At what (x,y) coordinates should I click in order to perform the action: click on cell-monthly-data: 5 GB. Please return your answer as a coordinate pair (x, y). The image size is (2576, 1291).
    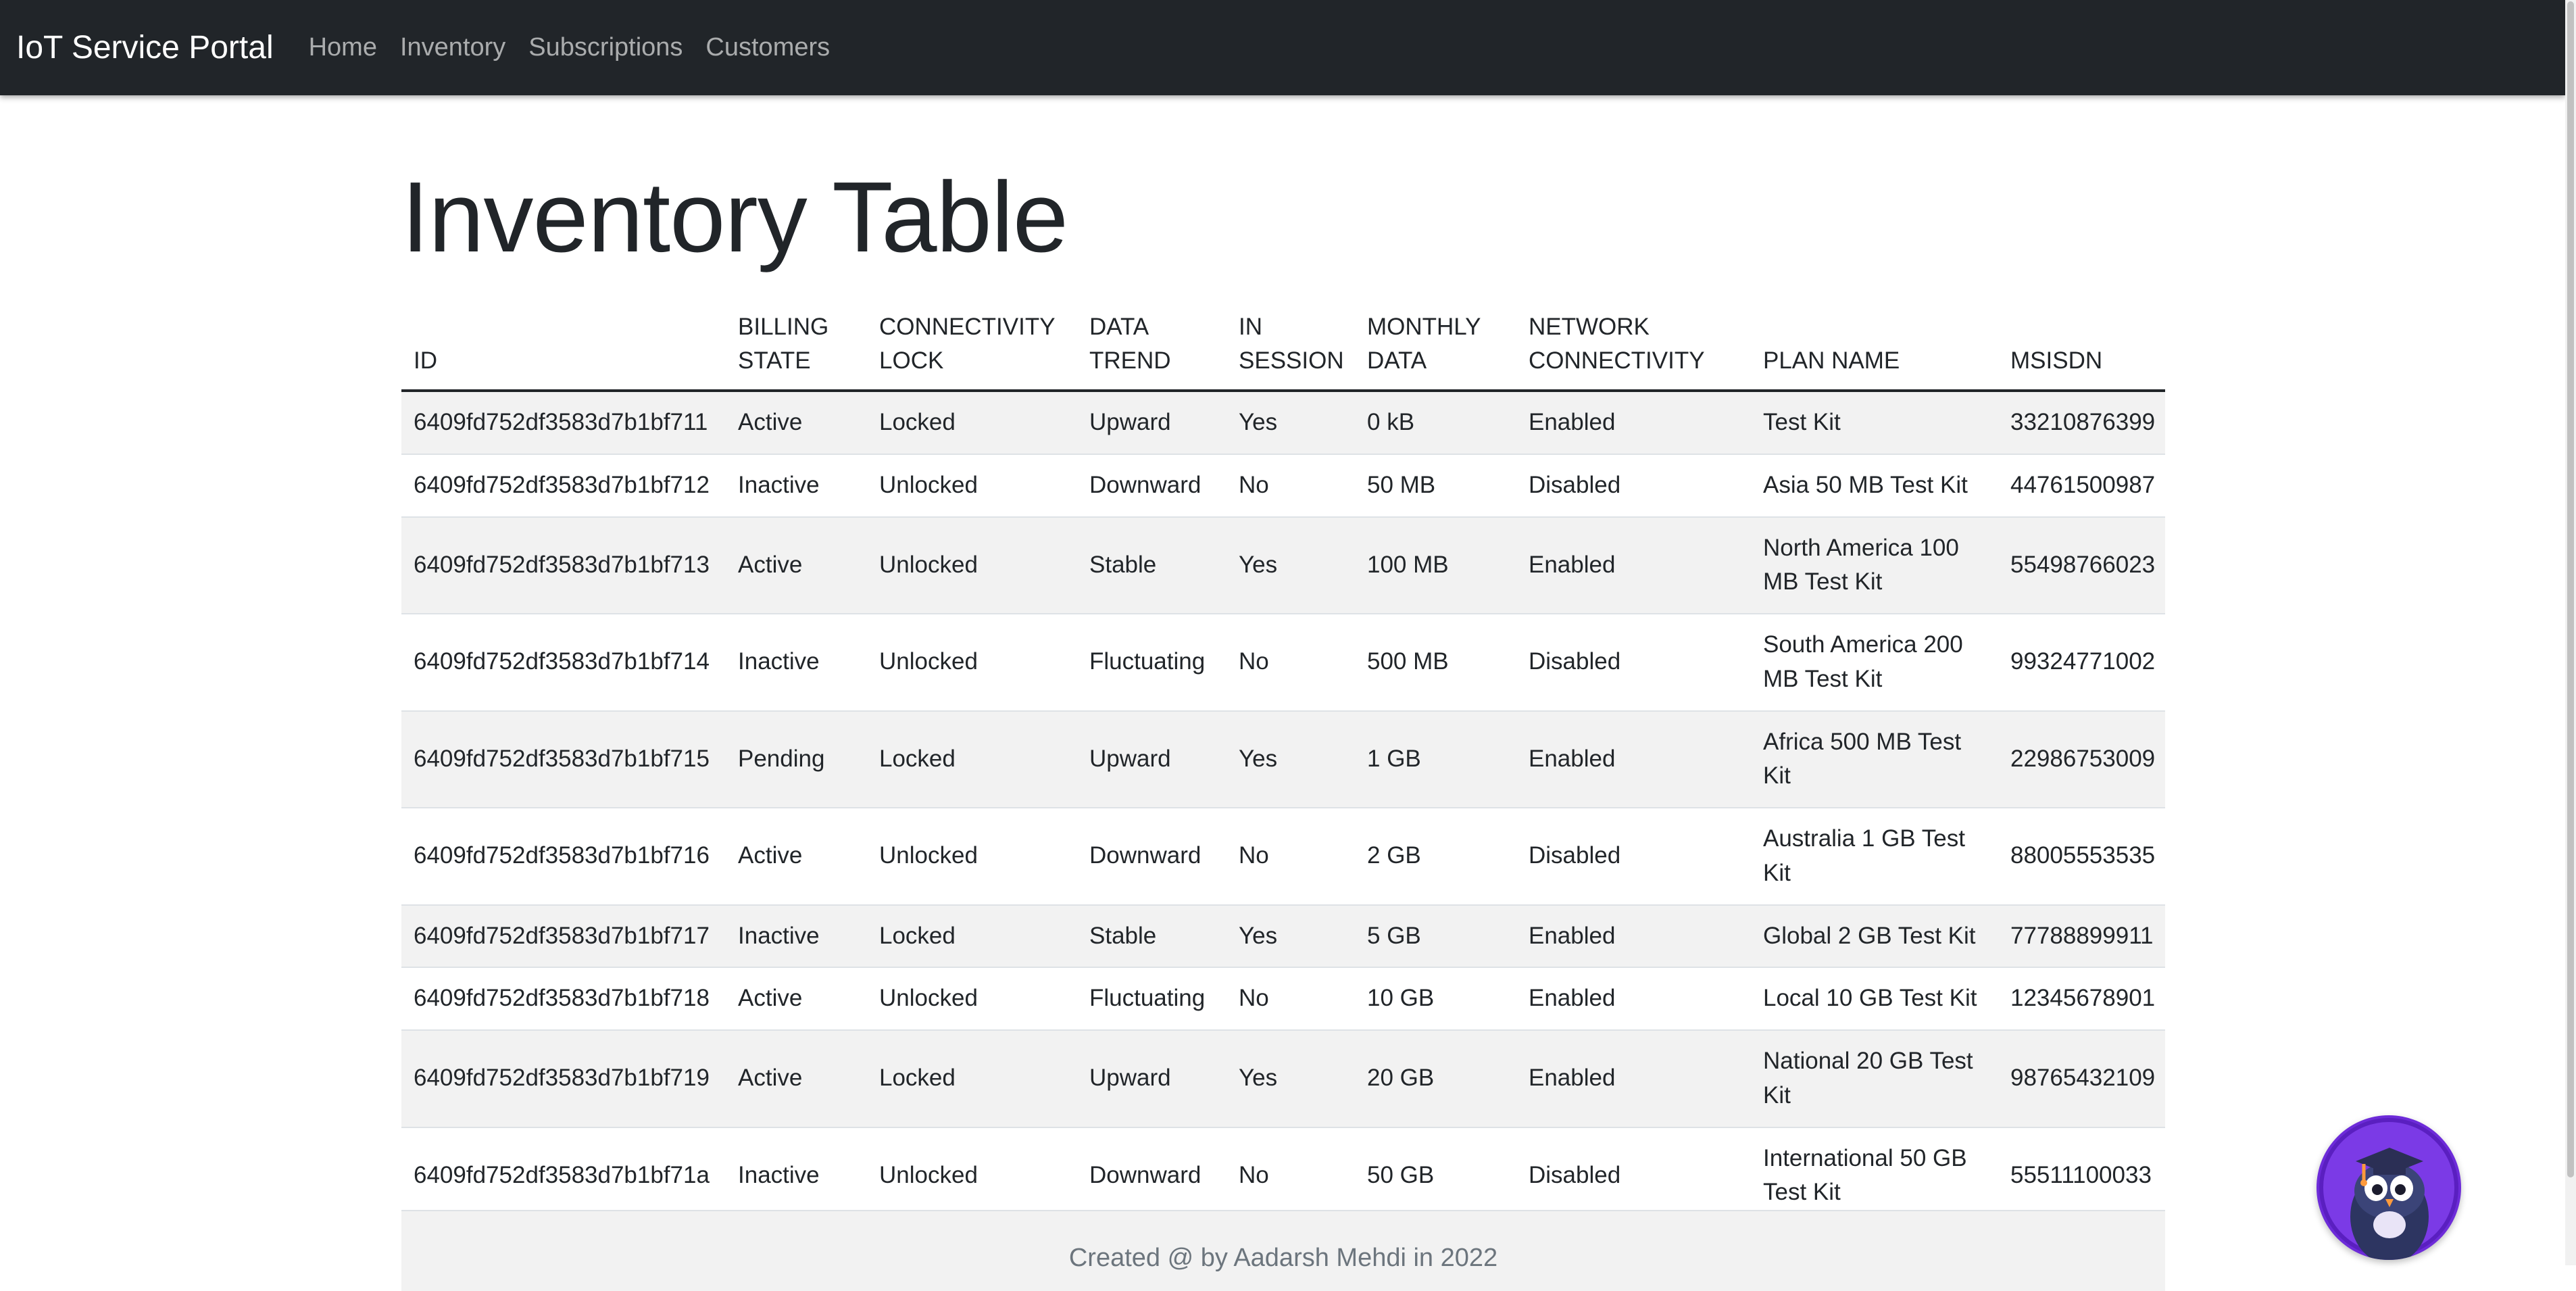
    Looking at the image, I should click on (1436, 936).